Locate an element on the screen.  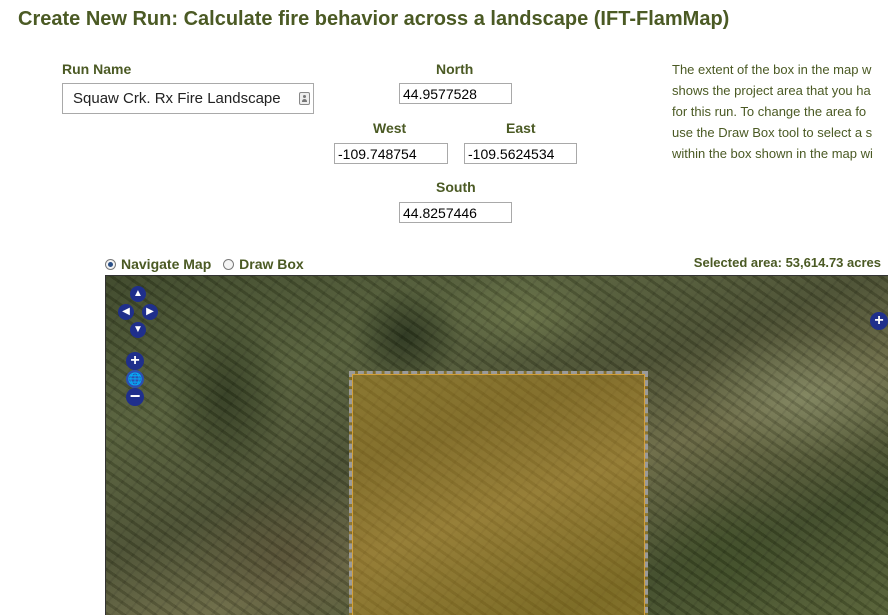
pan-up-icon: ▲ is located at coordinates (138, 294).